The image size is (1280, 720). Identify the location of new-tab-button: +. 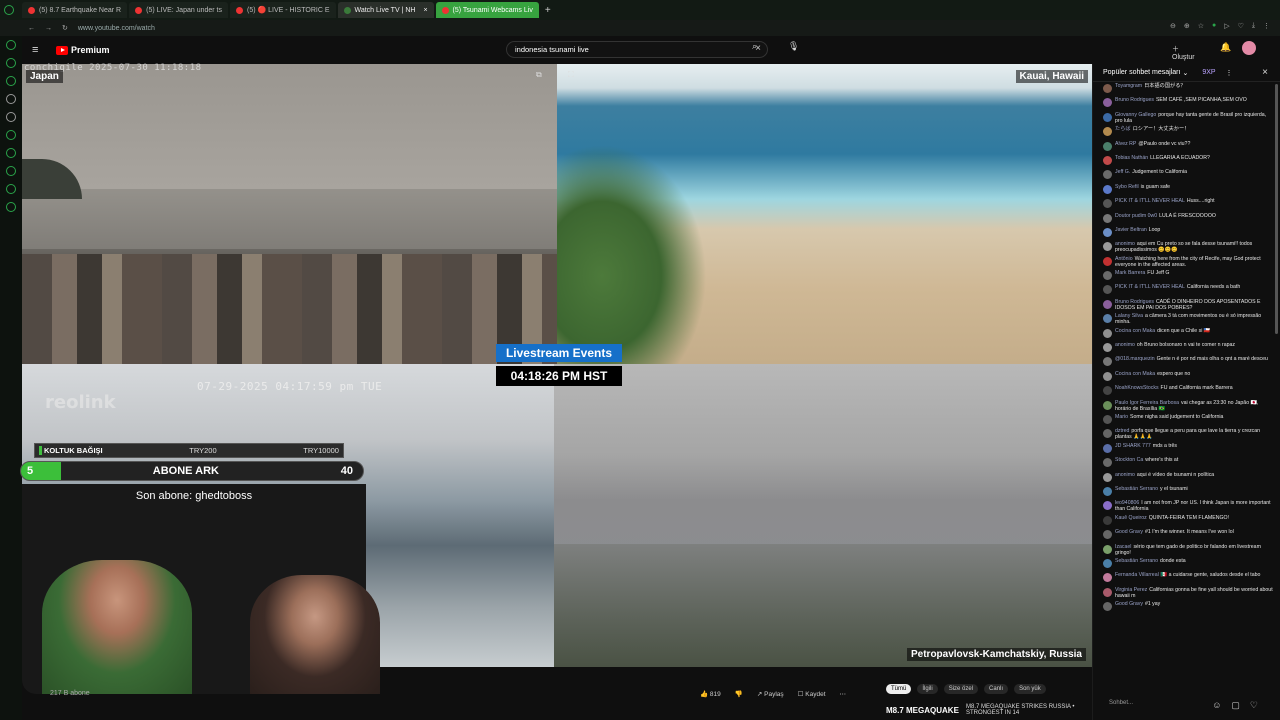
(548, 10).